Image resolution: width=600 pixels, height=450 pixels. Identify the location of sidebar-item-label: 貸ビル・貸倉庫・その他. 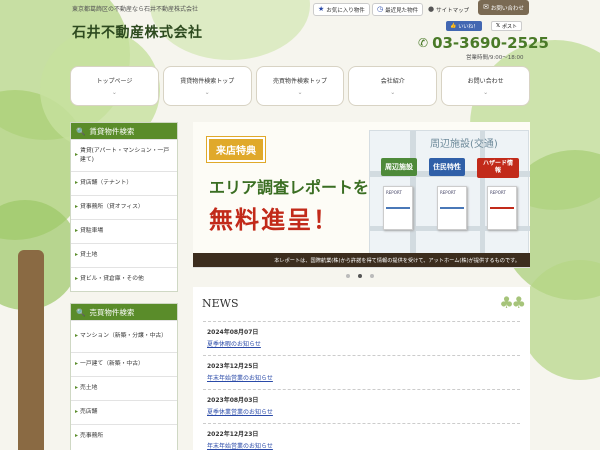
(112, 279).